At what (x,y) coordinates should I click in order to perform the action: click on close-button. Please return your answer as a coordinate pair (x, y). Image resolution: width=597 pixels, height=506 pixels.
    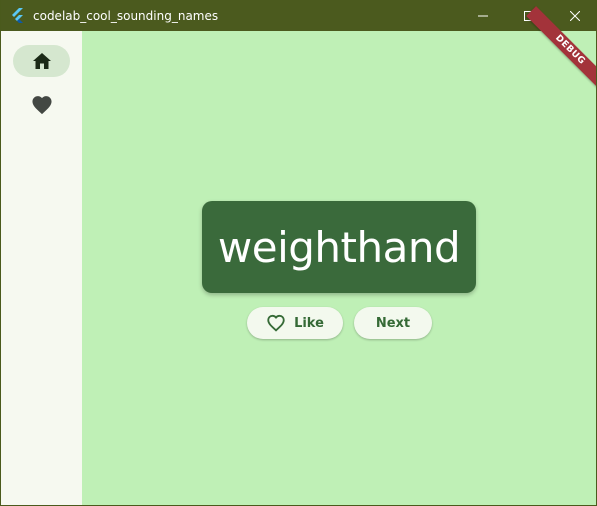
    Looking at the image, I should click on (574, 15).